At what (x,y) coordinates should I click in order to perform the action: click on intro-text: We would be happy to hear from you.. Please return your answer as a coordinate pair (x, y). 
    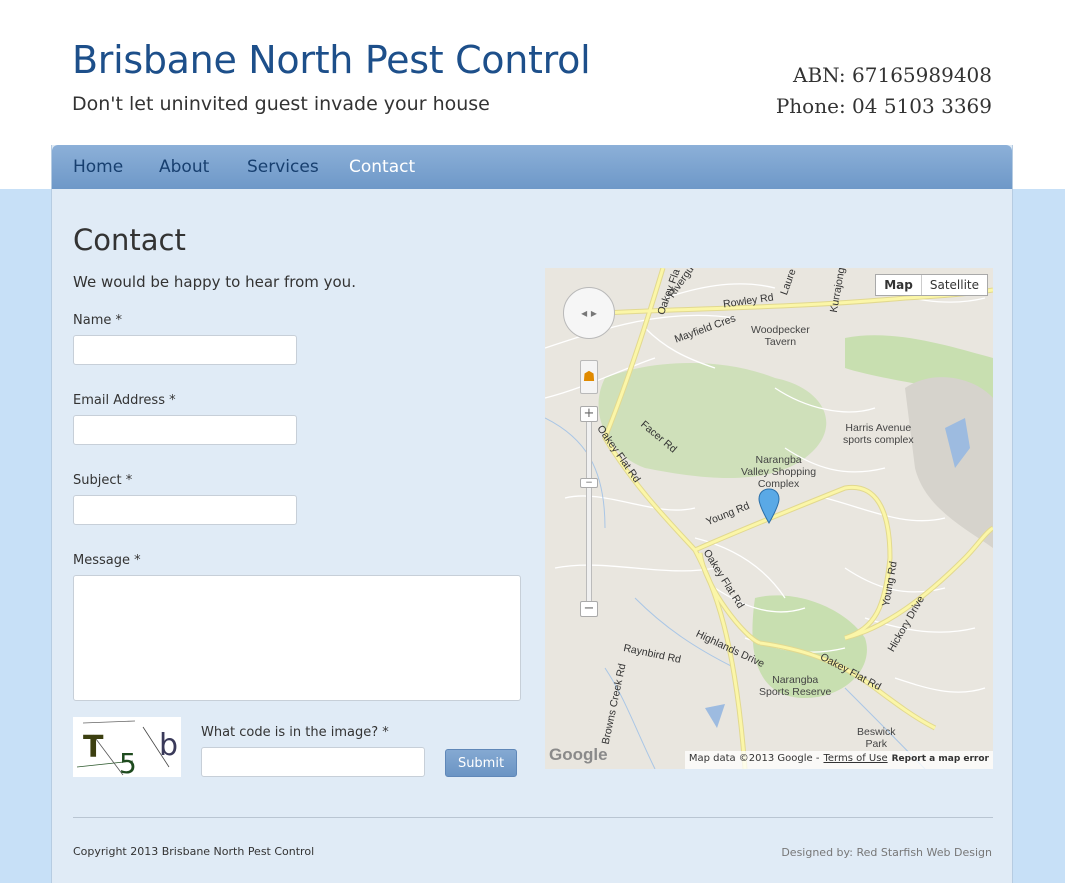
    Looking at the image, I should click on (214, 282).